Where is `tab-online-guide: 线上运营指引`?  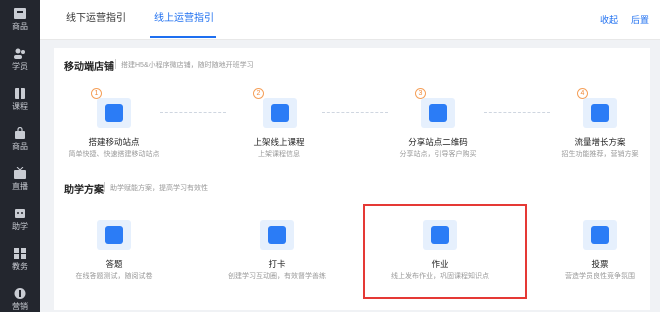 tab-online-guide: 线上运营指引 is located at coordinates (184, 19).